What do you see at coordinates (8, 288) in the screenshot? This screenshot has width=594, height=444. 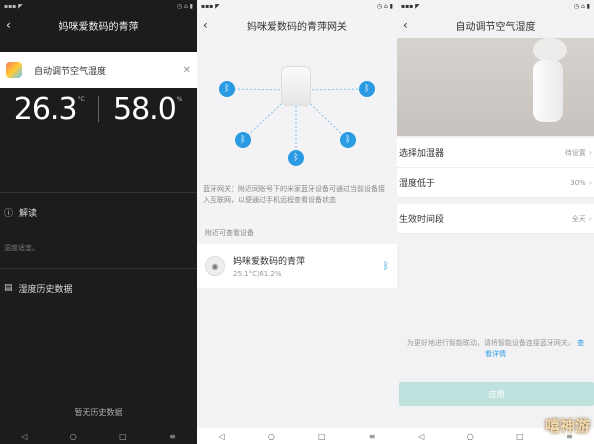 I see `chart-icon: ▤` at bounding box center [8, 288].